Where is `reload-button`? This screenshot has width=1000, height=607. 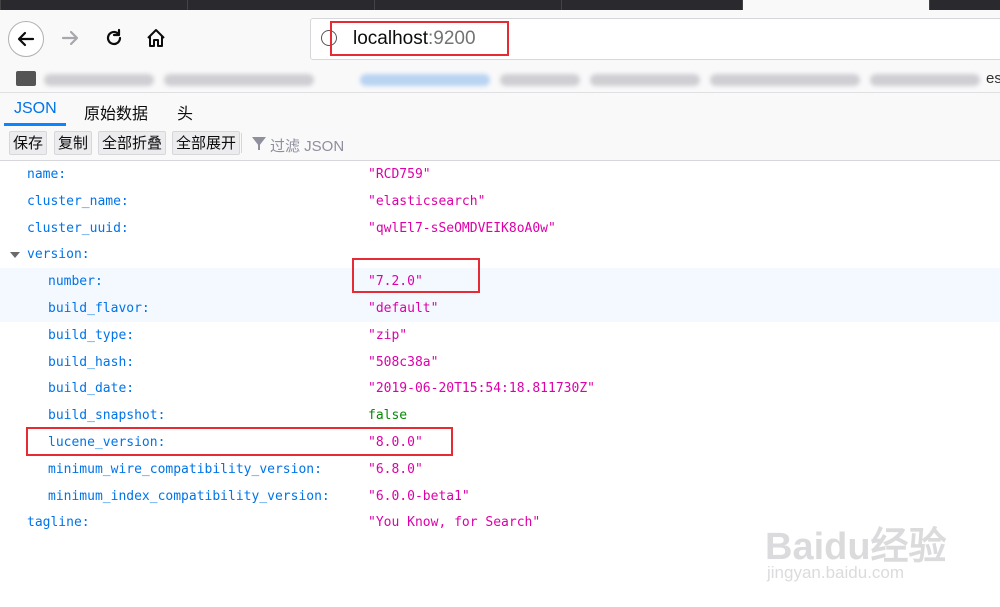
reload-button is located at coordinates (114, 38).